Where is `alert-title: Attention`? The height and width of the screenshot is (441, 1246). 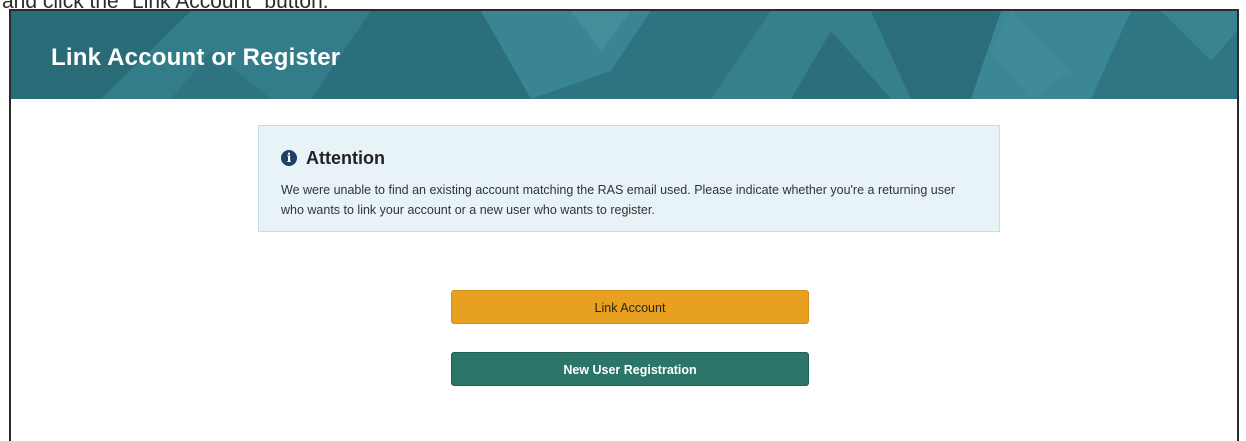 alert-title: Attention is located at coordinates (345, 157).